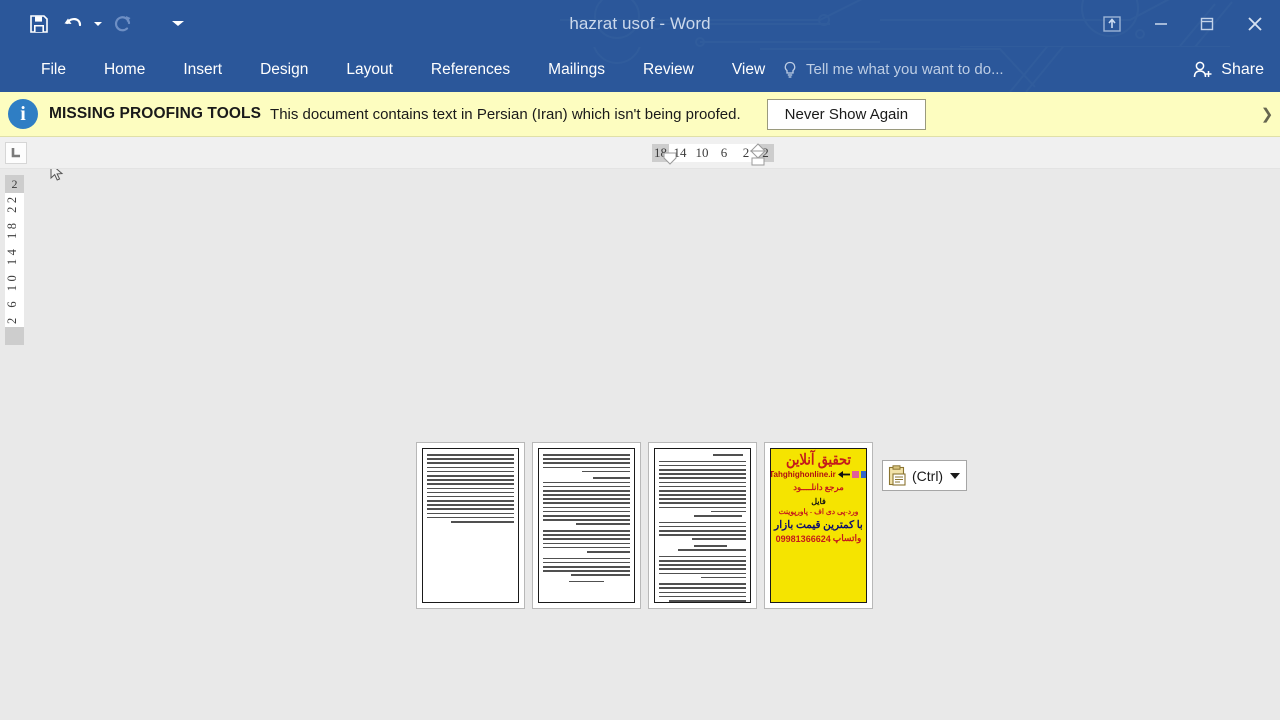  I want to click on minimize-button, so click(1161, 23).